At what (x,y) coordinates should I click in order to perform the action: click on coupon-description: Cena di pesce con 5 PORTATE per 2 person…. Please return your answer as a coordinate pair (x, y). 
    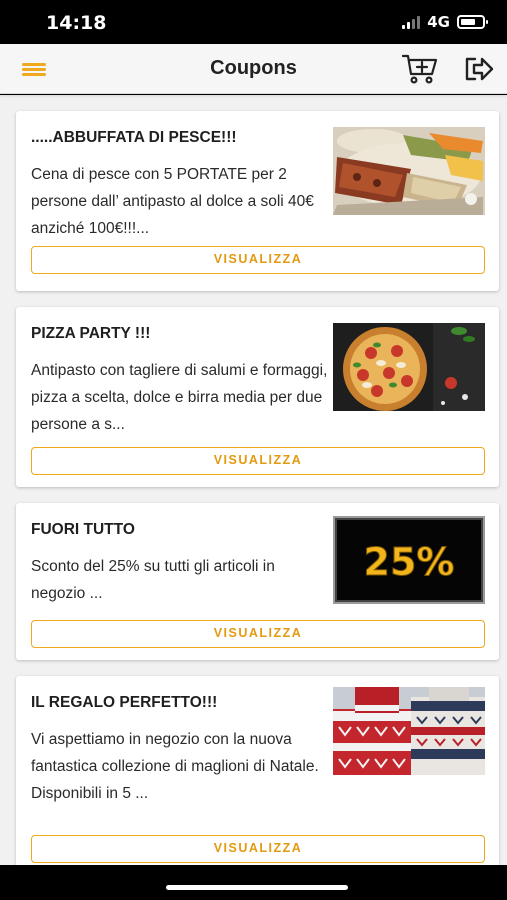
    Looking at the image, I should click on (172, 201).